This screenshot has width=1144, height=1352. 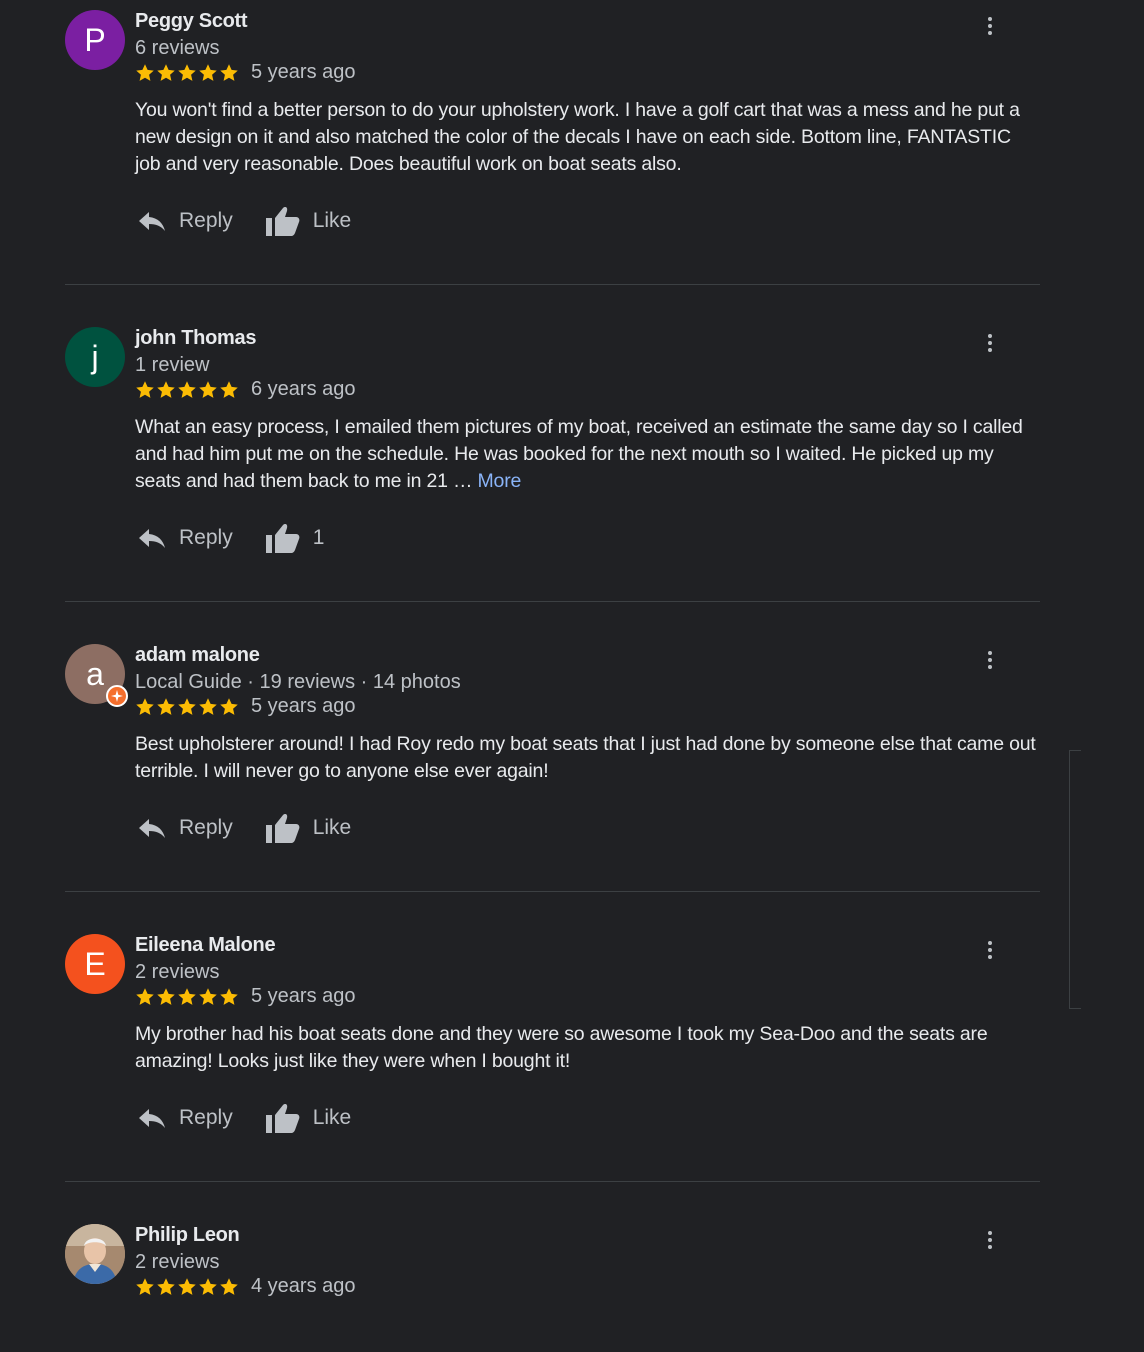 What do you see at coordinates (195, 338) in the screenshot?
I see `reviewer-name: john Thomas` at bounding box center [195, 338].